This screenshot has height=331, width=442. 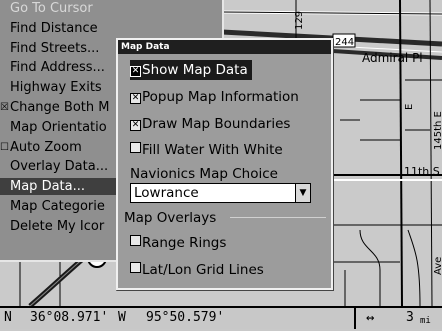 I want to click on map-label-admiral-pl: Admiral Pl, so click(x=392, y=58).